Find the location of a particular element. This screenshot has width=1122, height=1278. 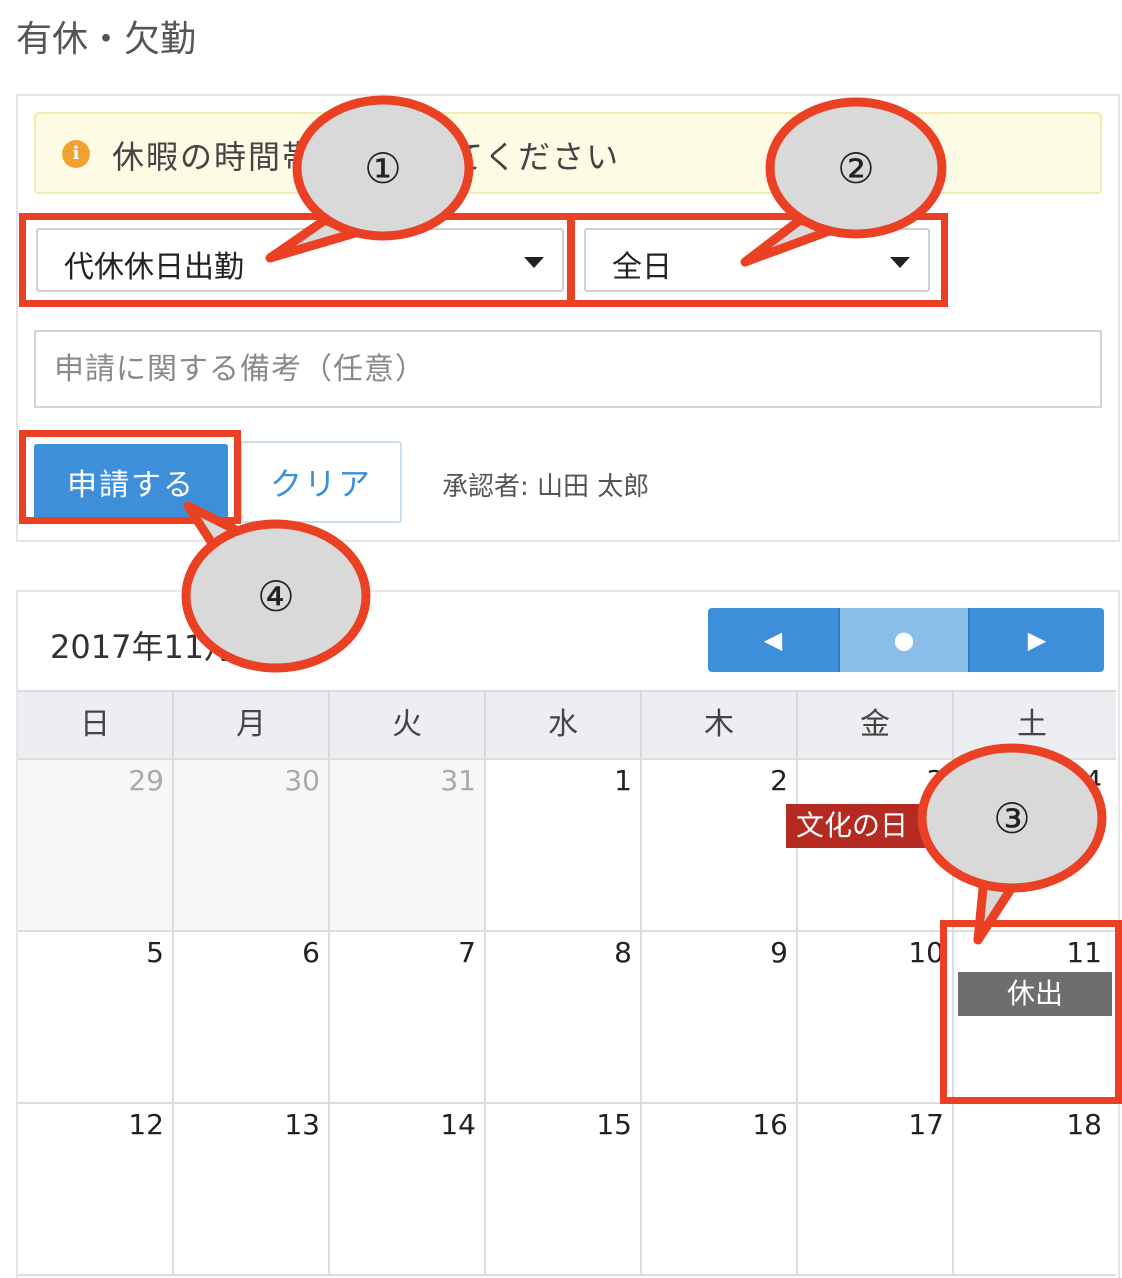

approver-label: 承認者: 山田 太郎 is located at coordinates (546, 487).